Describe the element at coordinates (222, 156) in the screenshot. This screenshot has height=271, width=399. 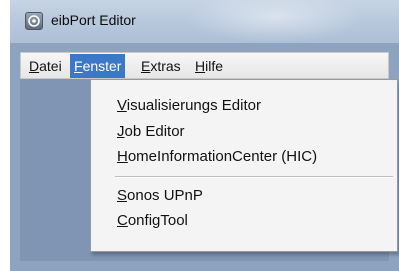
I see `menu-item-homeinformationcenter-label: omeInformationCenter (HIC)` at that location.